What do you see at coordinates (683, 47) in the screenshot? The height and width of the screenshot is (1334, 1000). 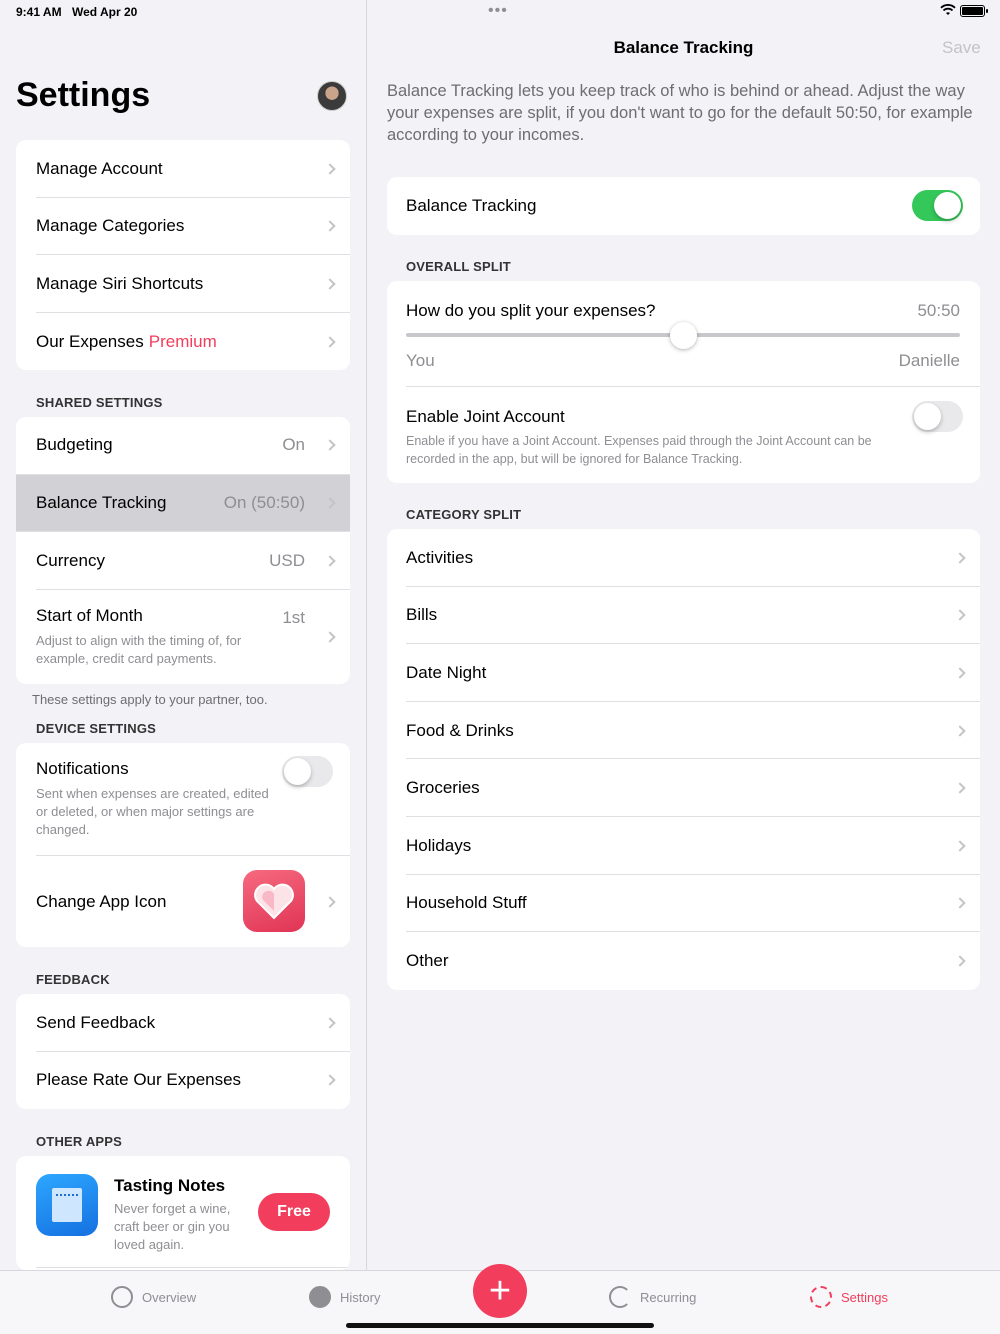 I see `detail-title: Balance Tracking` at bounding box center [683, 47].